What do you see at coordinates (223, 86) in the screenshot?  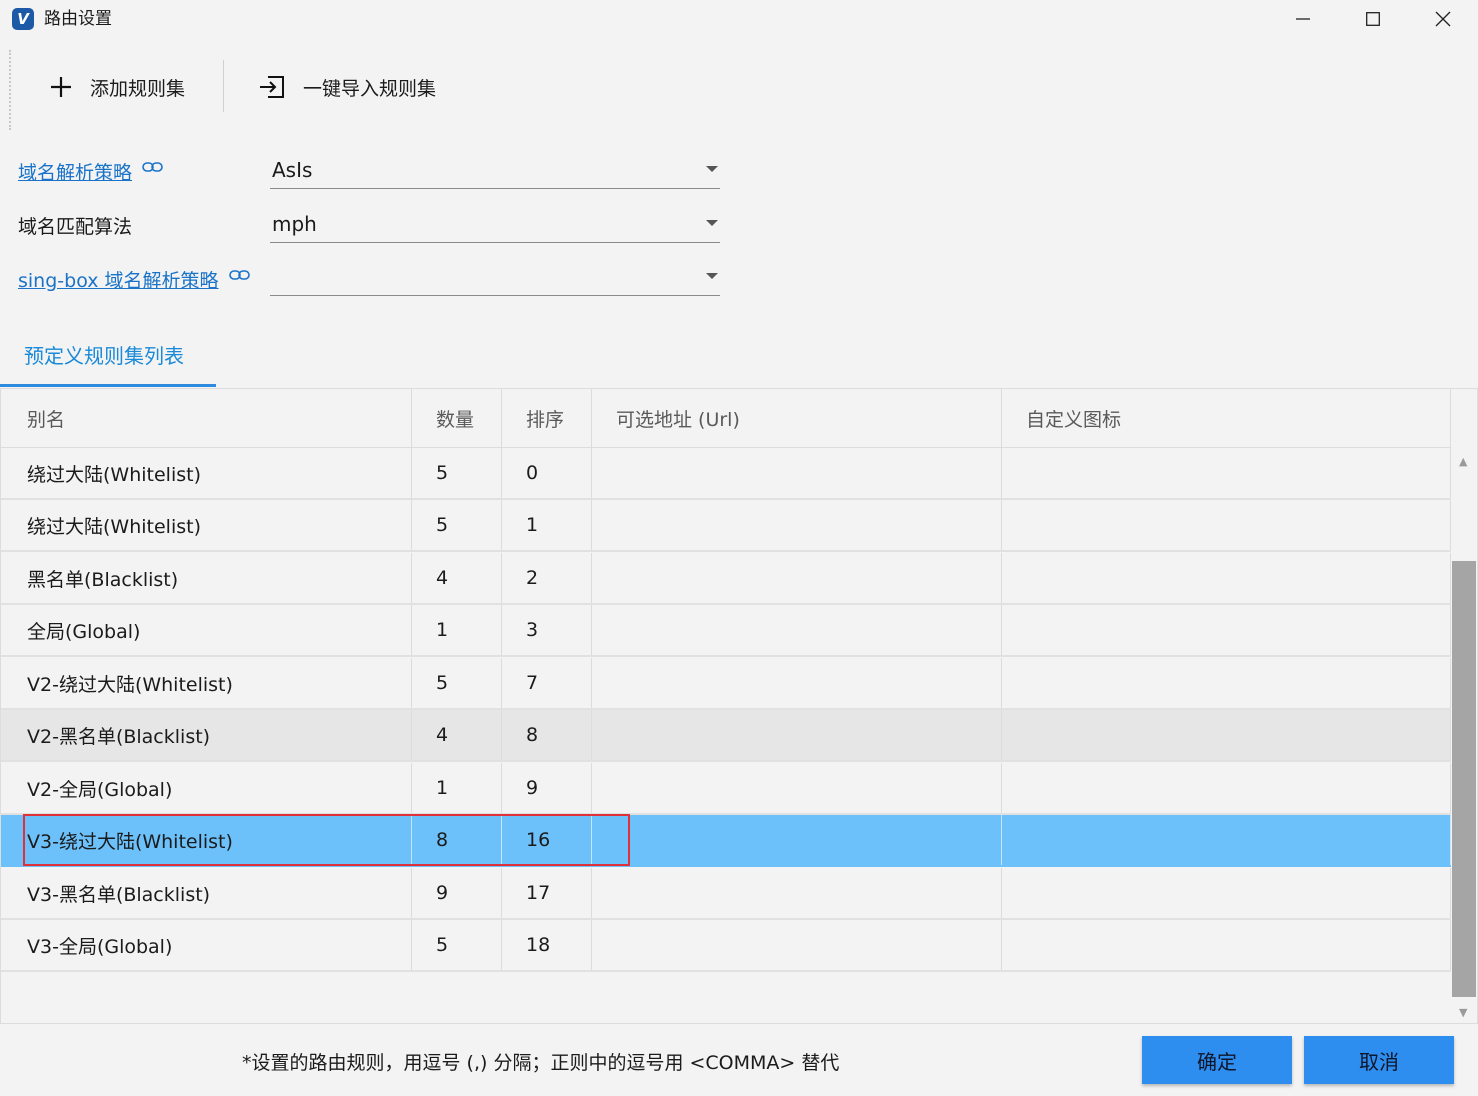 I see `toolbar-separator` at bounding box center [223, 86].